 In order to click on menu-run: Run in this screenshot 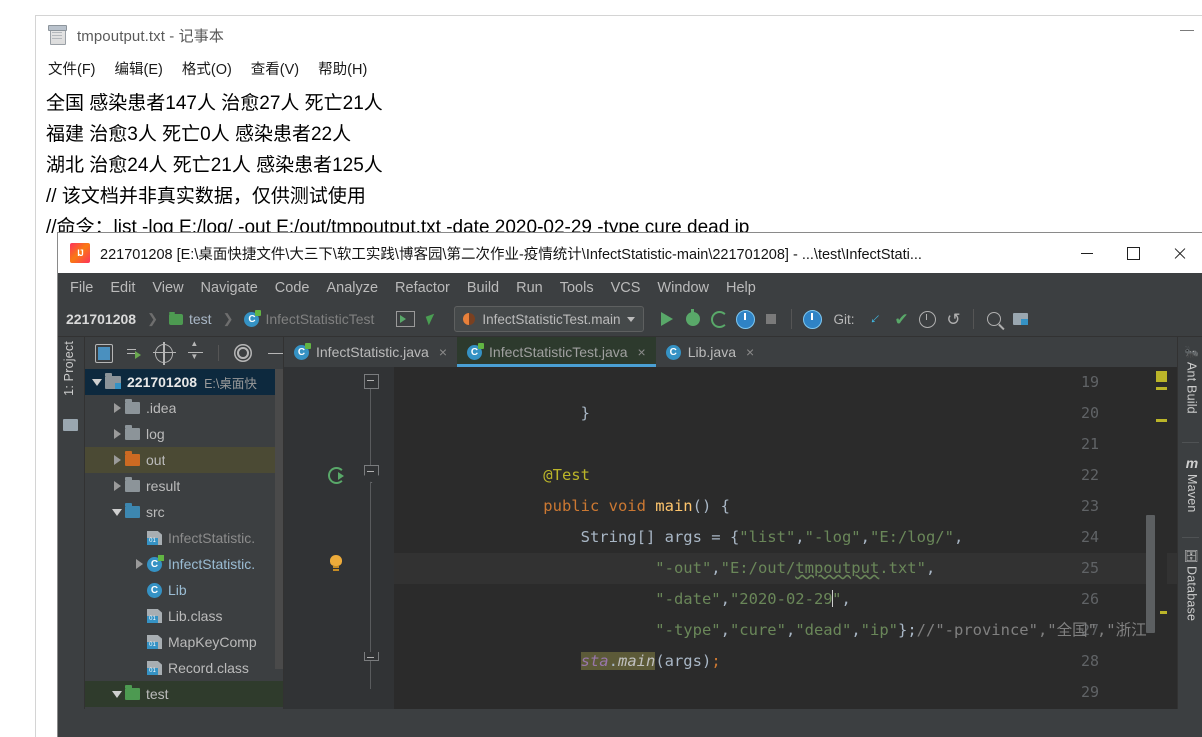, I will do `click(529, 288)`.